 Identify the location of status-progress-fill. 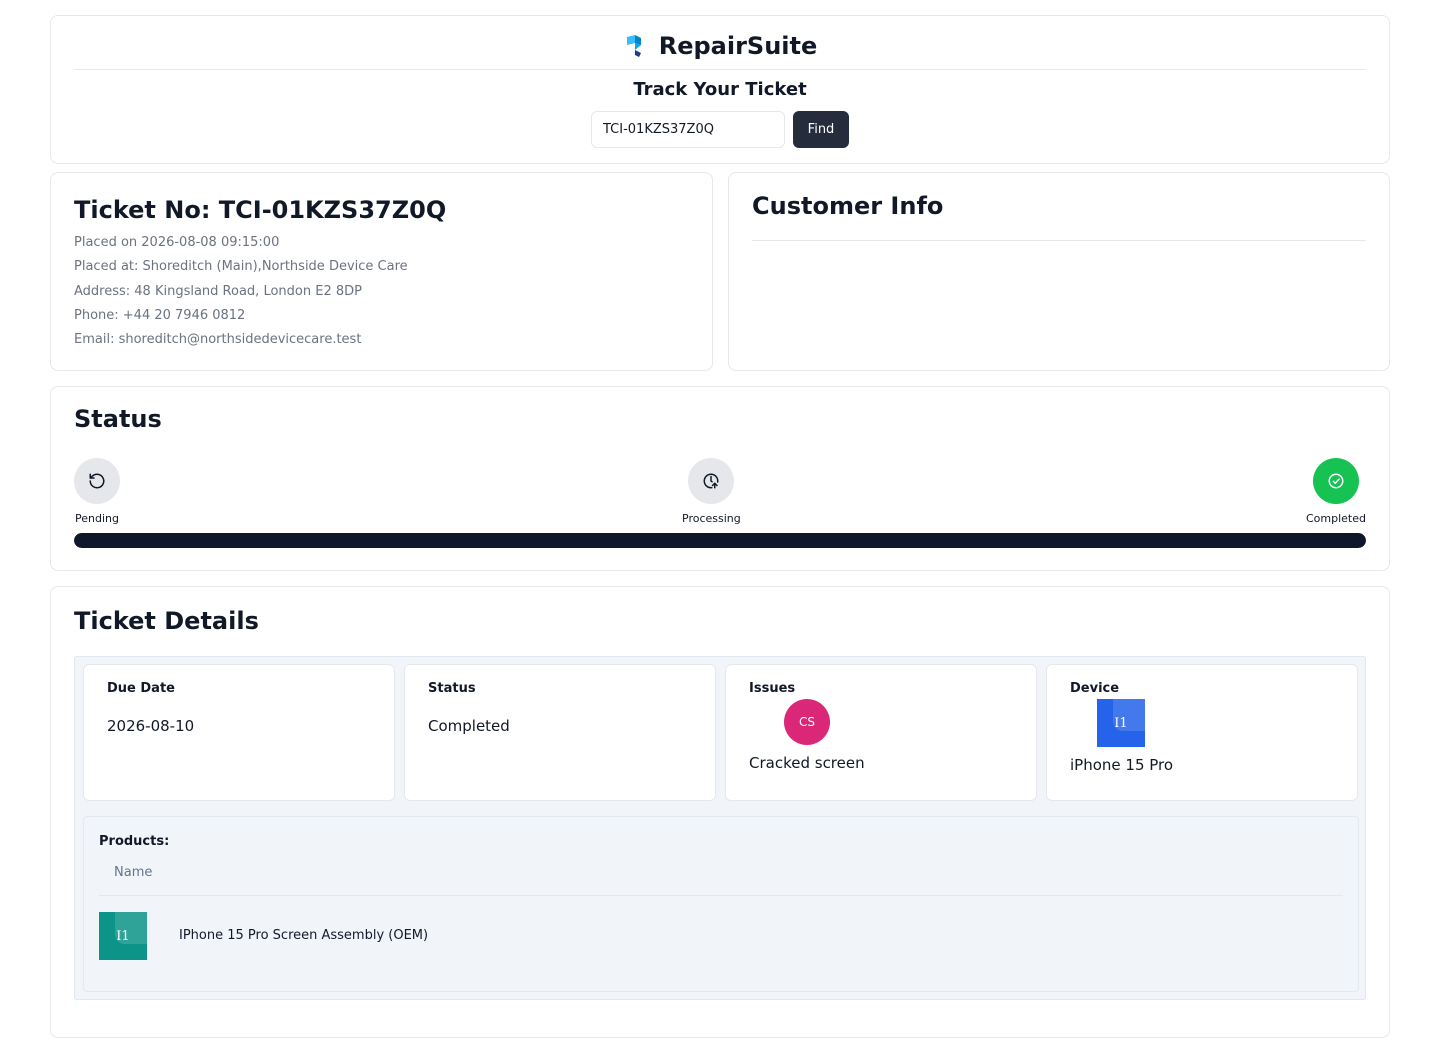
(720, 540).